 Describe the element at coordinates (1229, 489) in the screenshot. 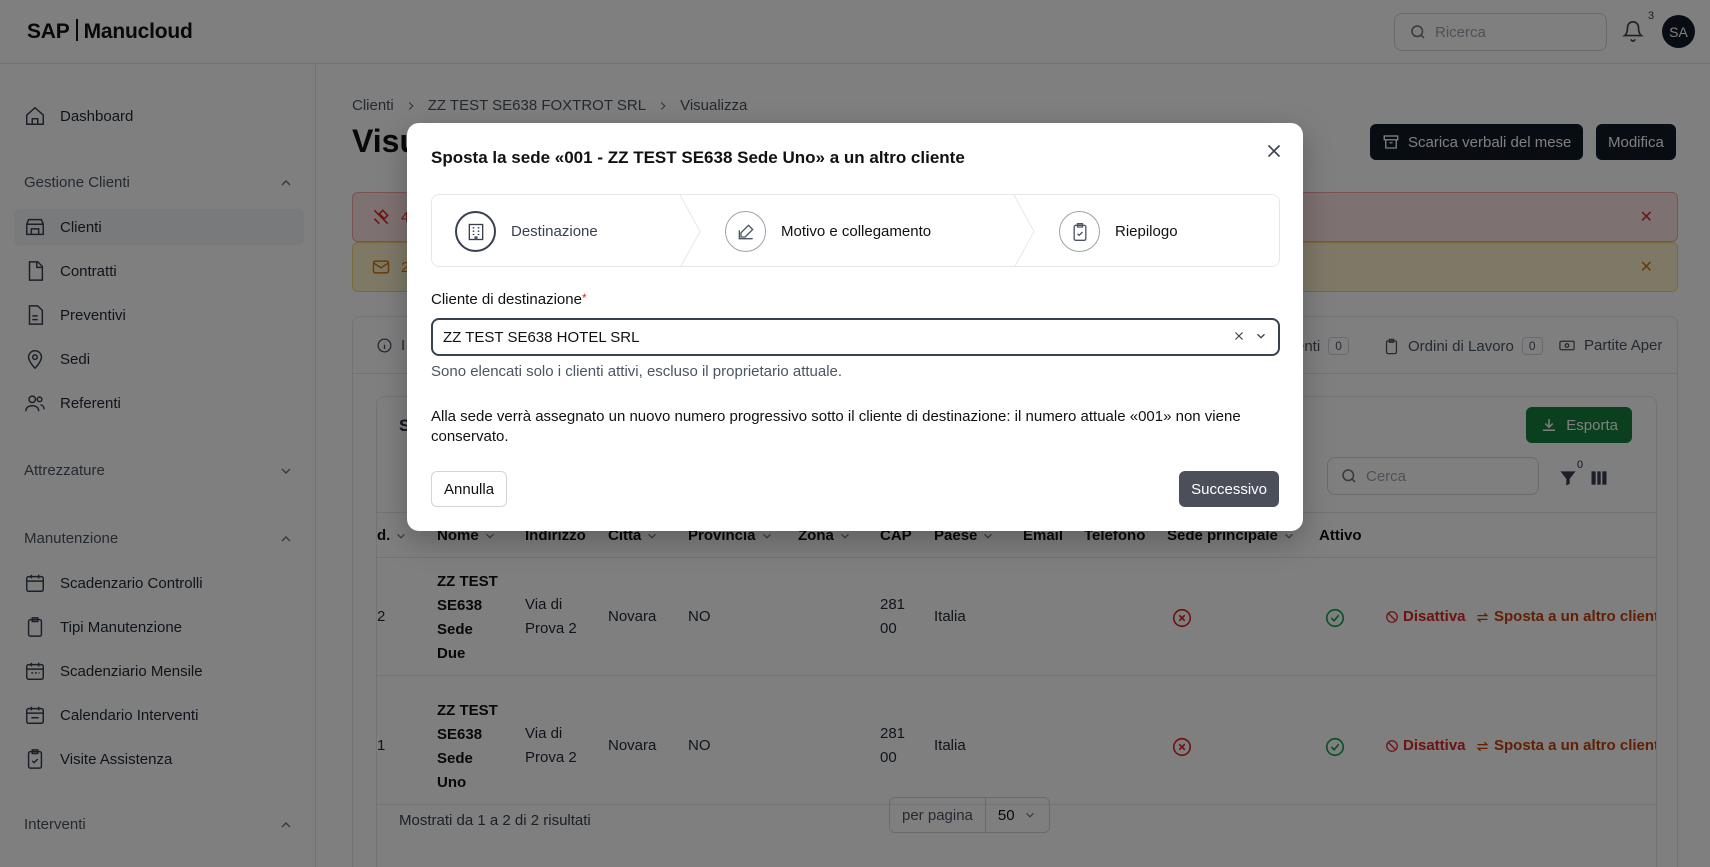

I see `next-button: Successivo` at that location.